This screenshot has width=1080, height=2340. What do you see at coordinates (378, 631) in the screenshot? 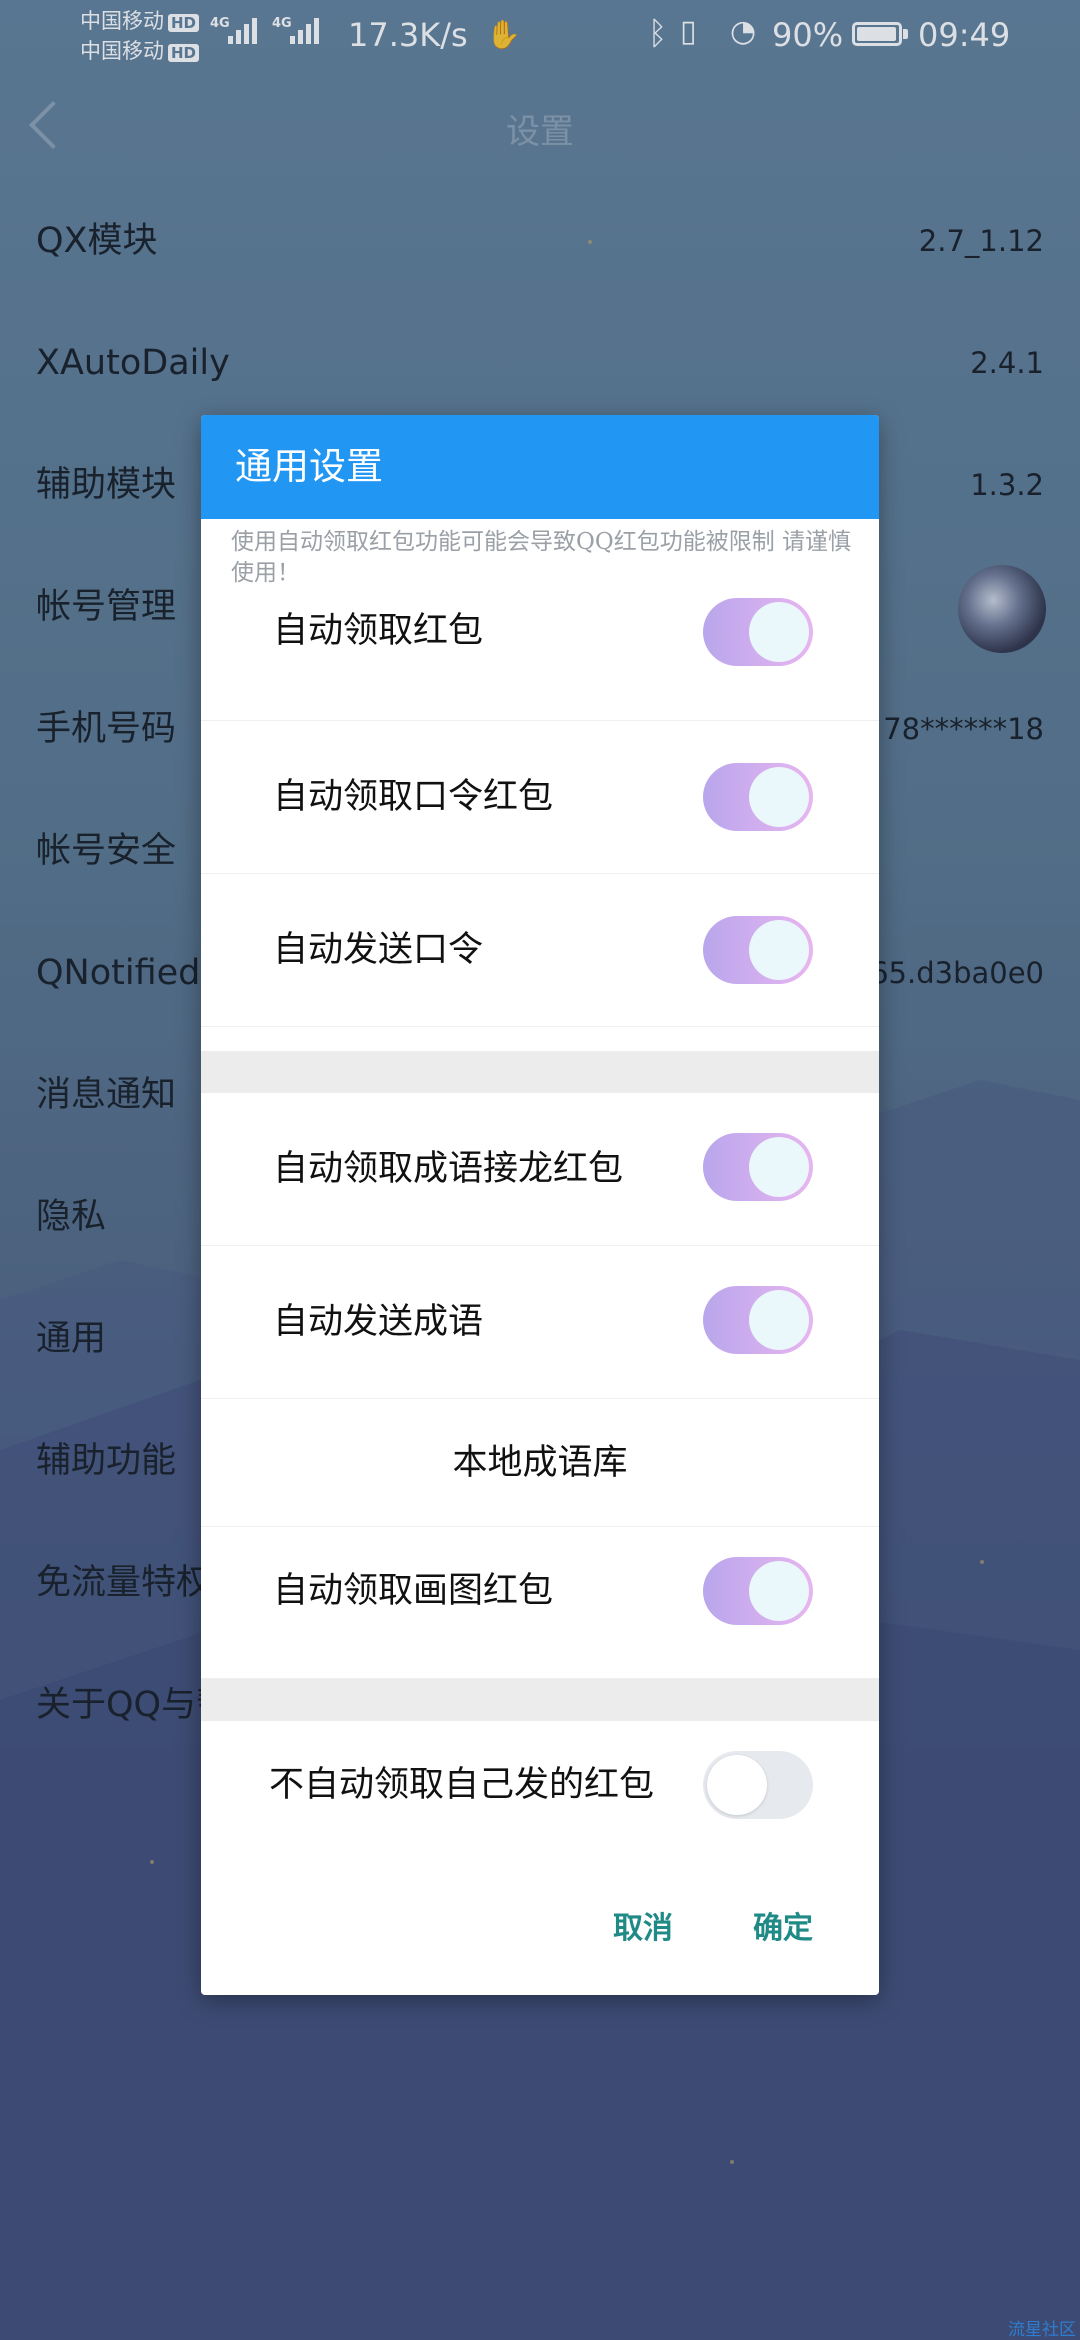
I see `option-label: 自动领取红包` at bounding box center [378, 631].